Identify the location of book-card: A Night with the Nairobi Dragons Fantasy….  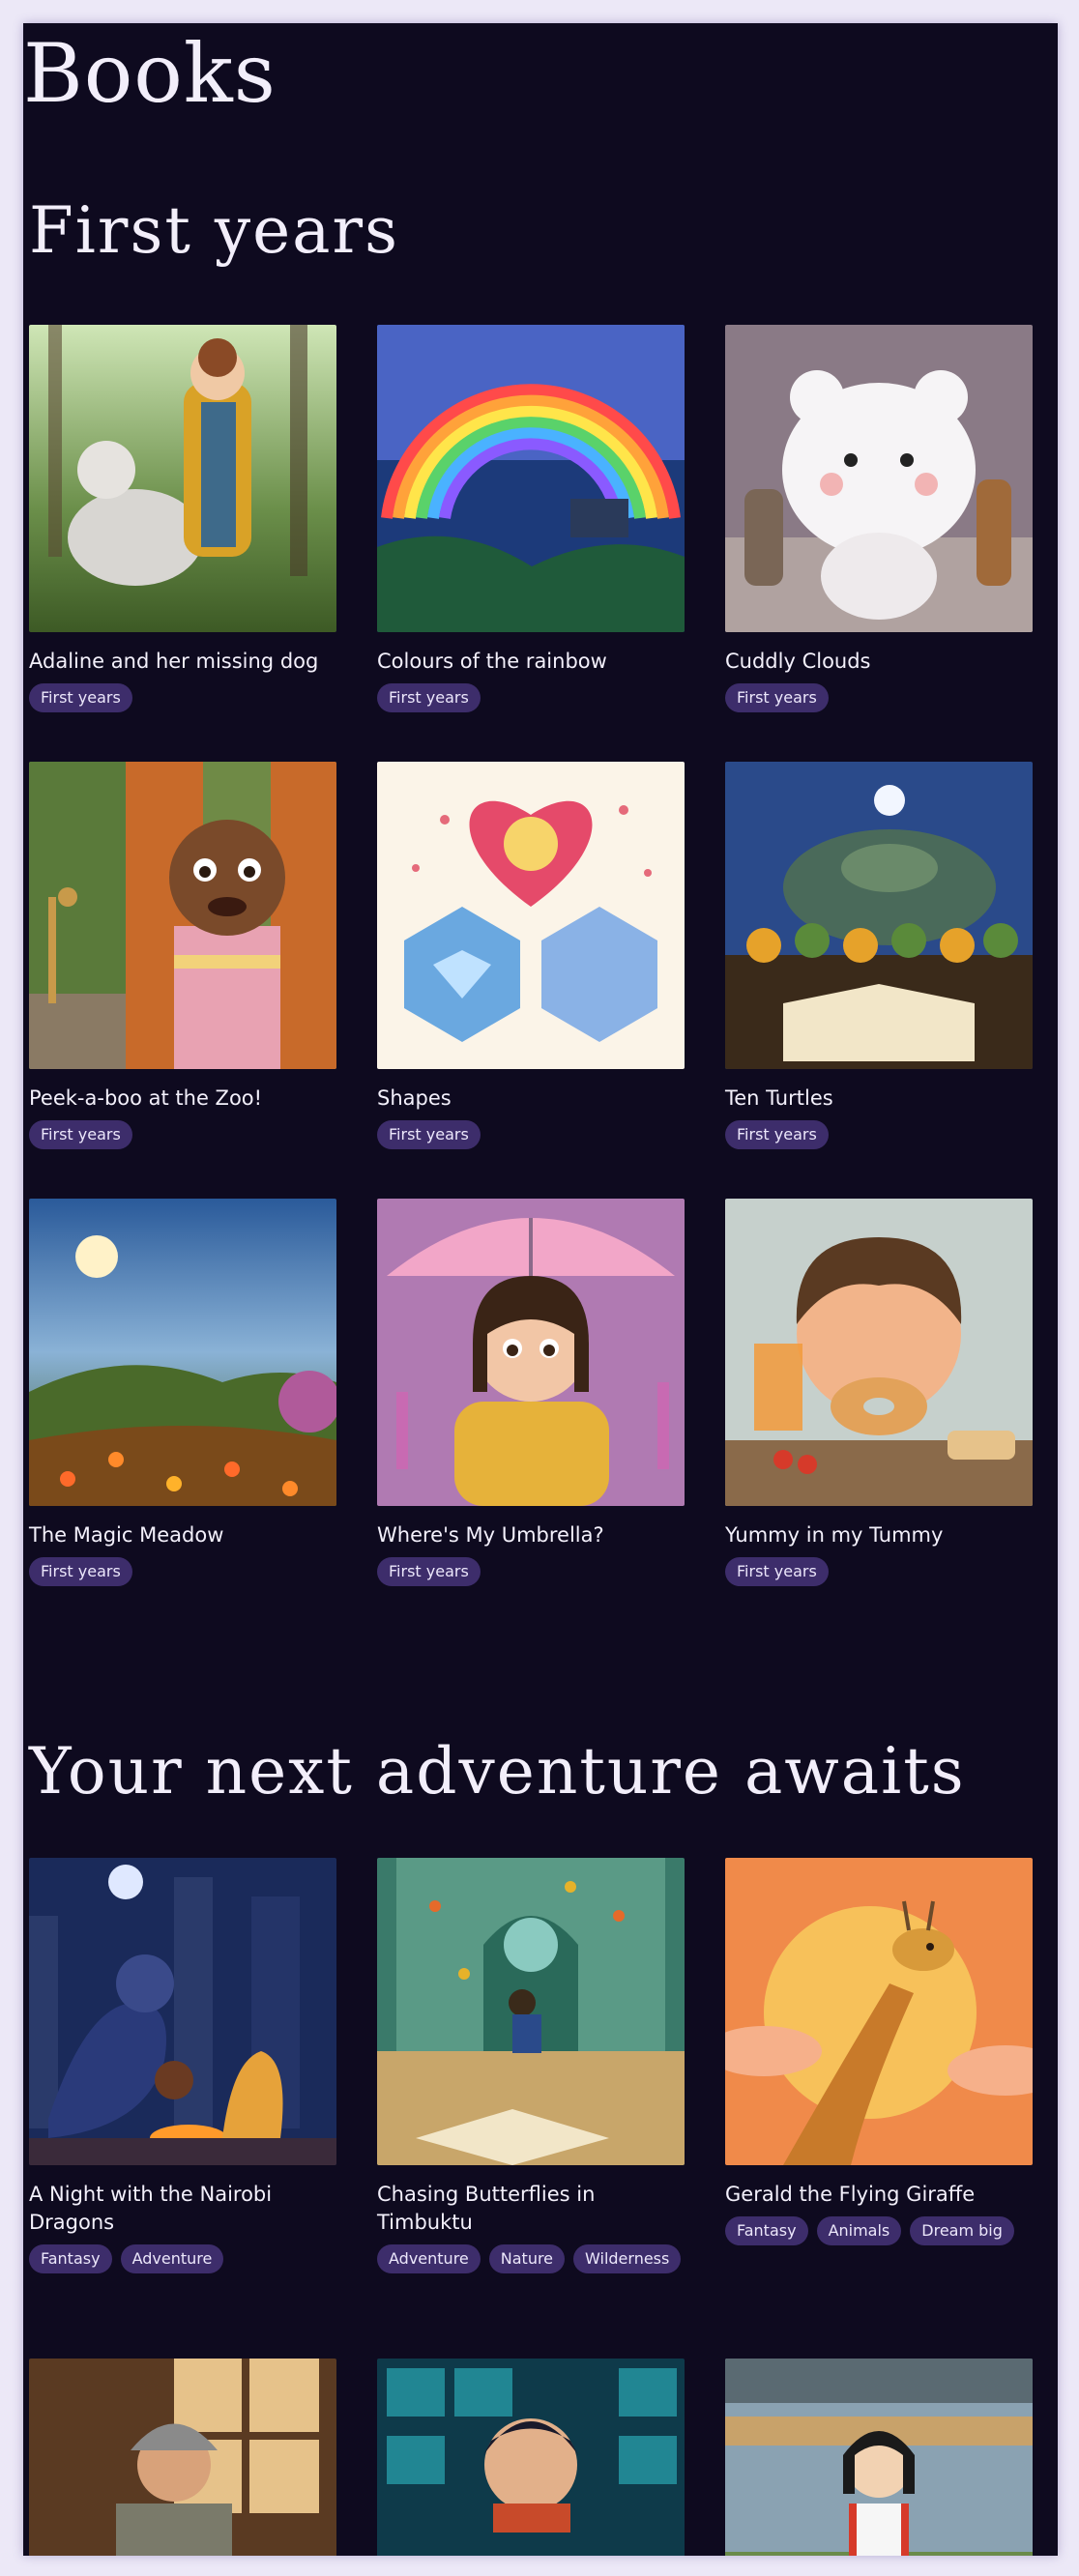
(182, 2065).